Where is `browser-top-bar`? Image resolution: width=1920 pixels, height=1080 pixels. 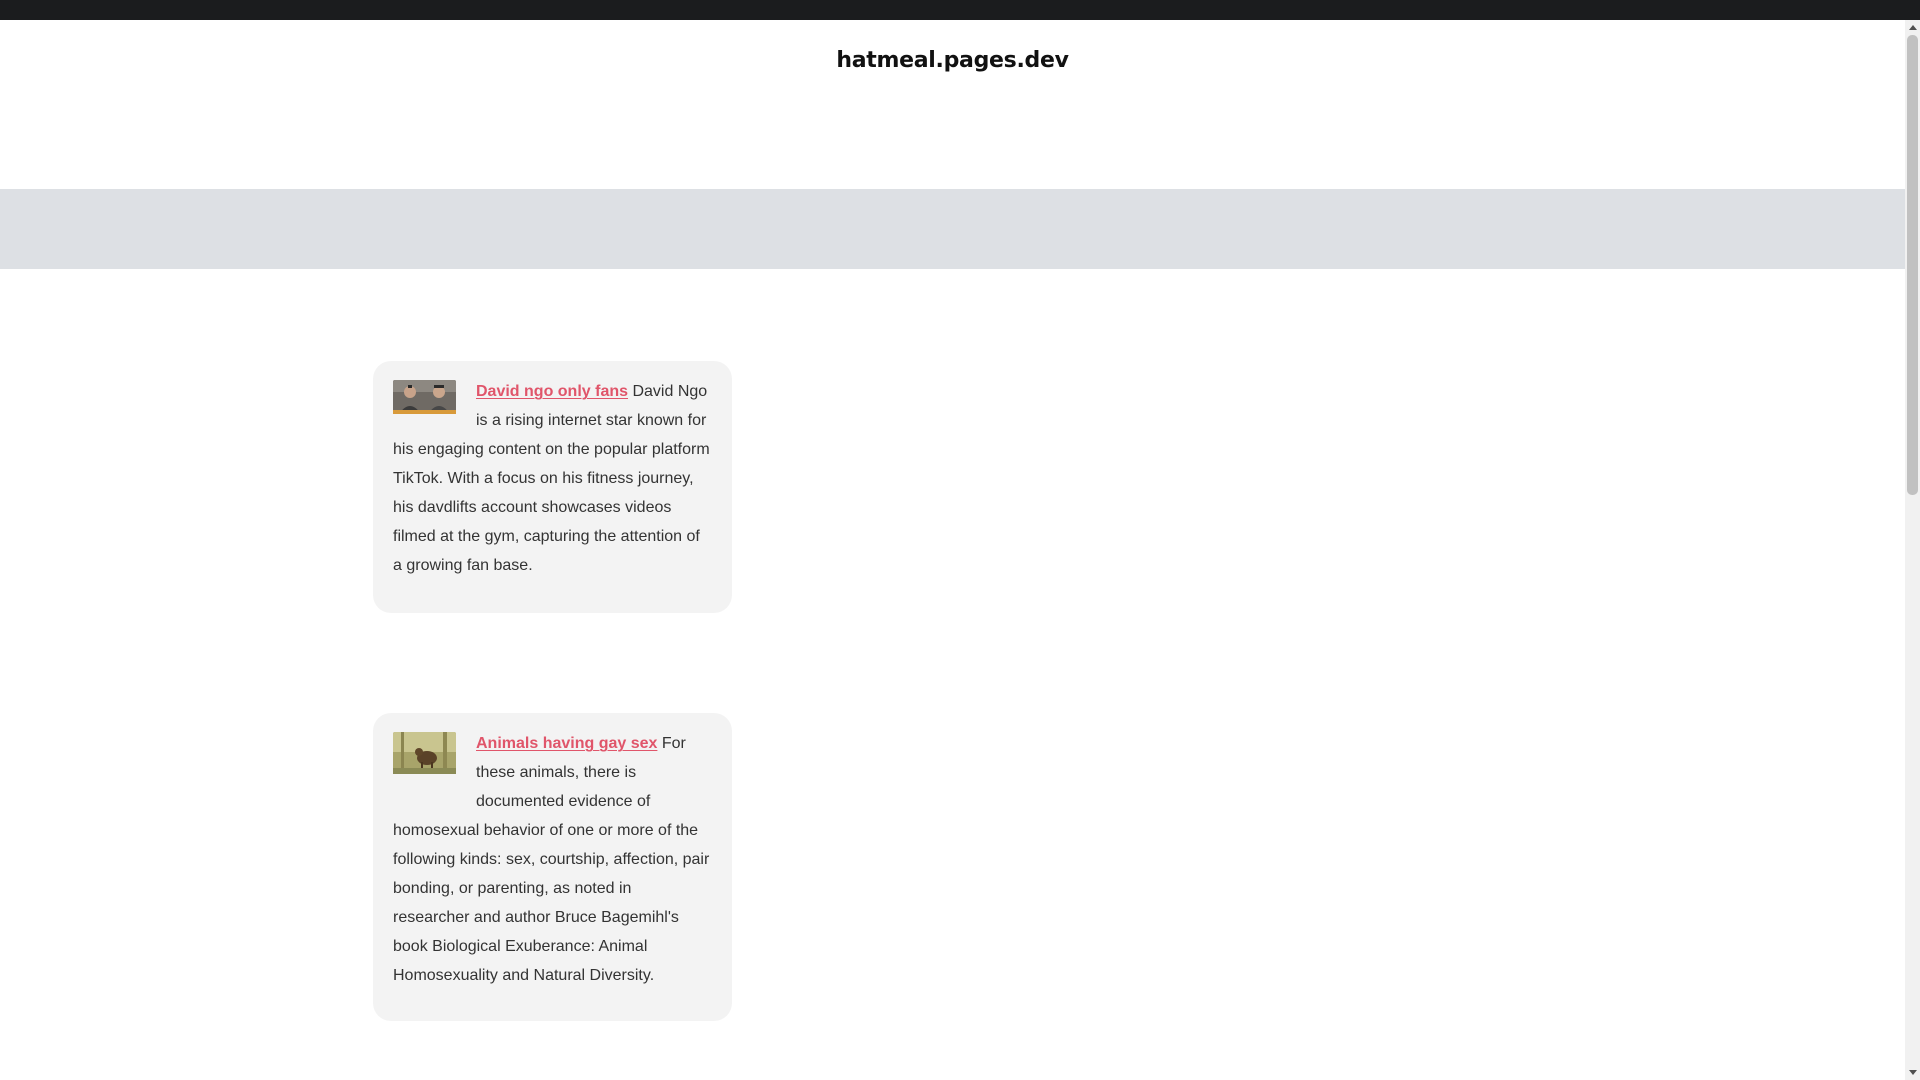
browser-top-bar is located at coordinates (960, 10).